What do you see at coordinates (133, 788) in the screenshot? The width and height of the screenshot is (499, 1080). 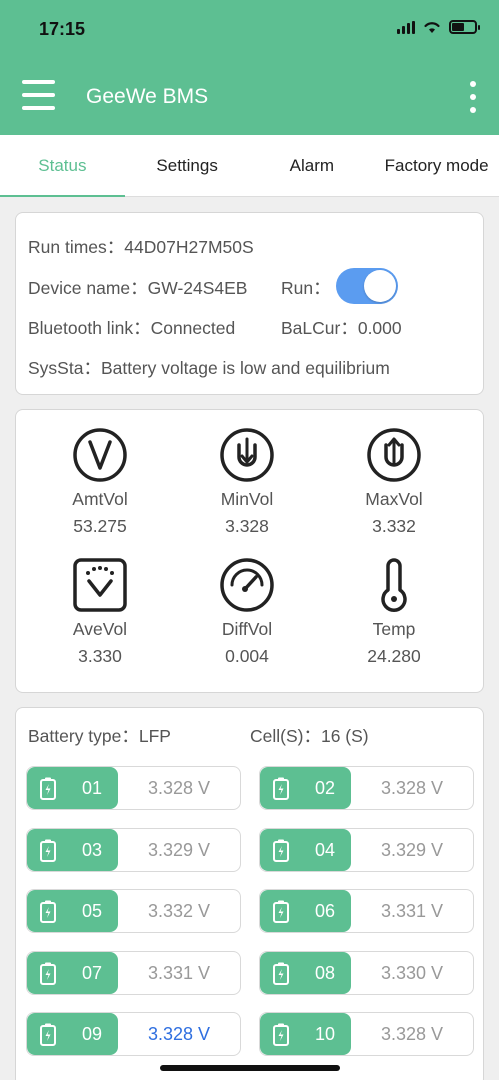 I see `cell-tile: 01 3.328 V` at bounding box center [133, 788].